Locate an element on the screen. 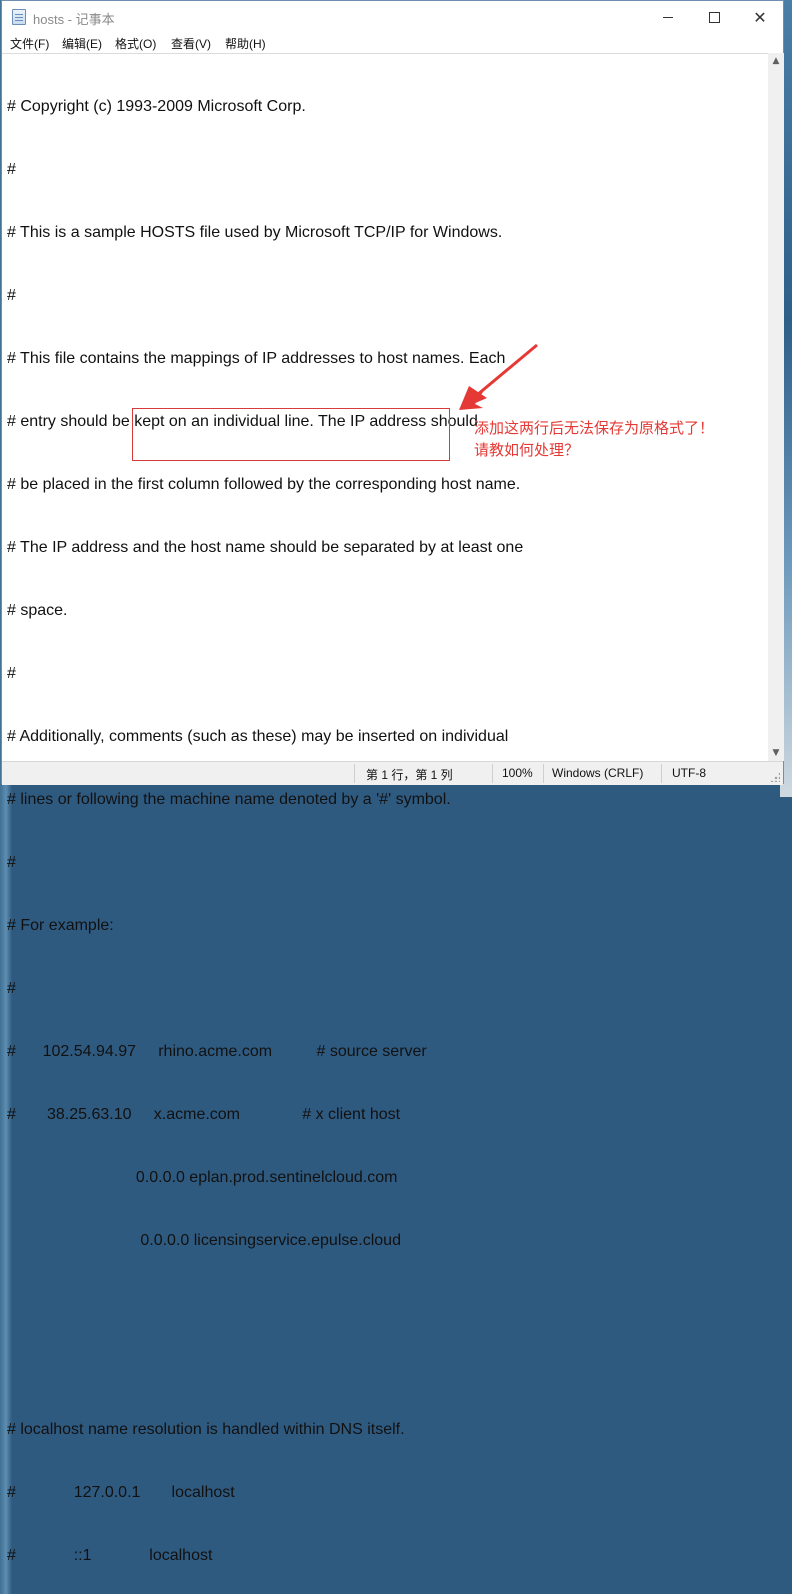 The width and height of the screenshot is (792, 1594). zoom-level: 100% is located at coordinates (517, 773).